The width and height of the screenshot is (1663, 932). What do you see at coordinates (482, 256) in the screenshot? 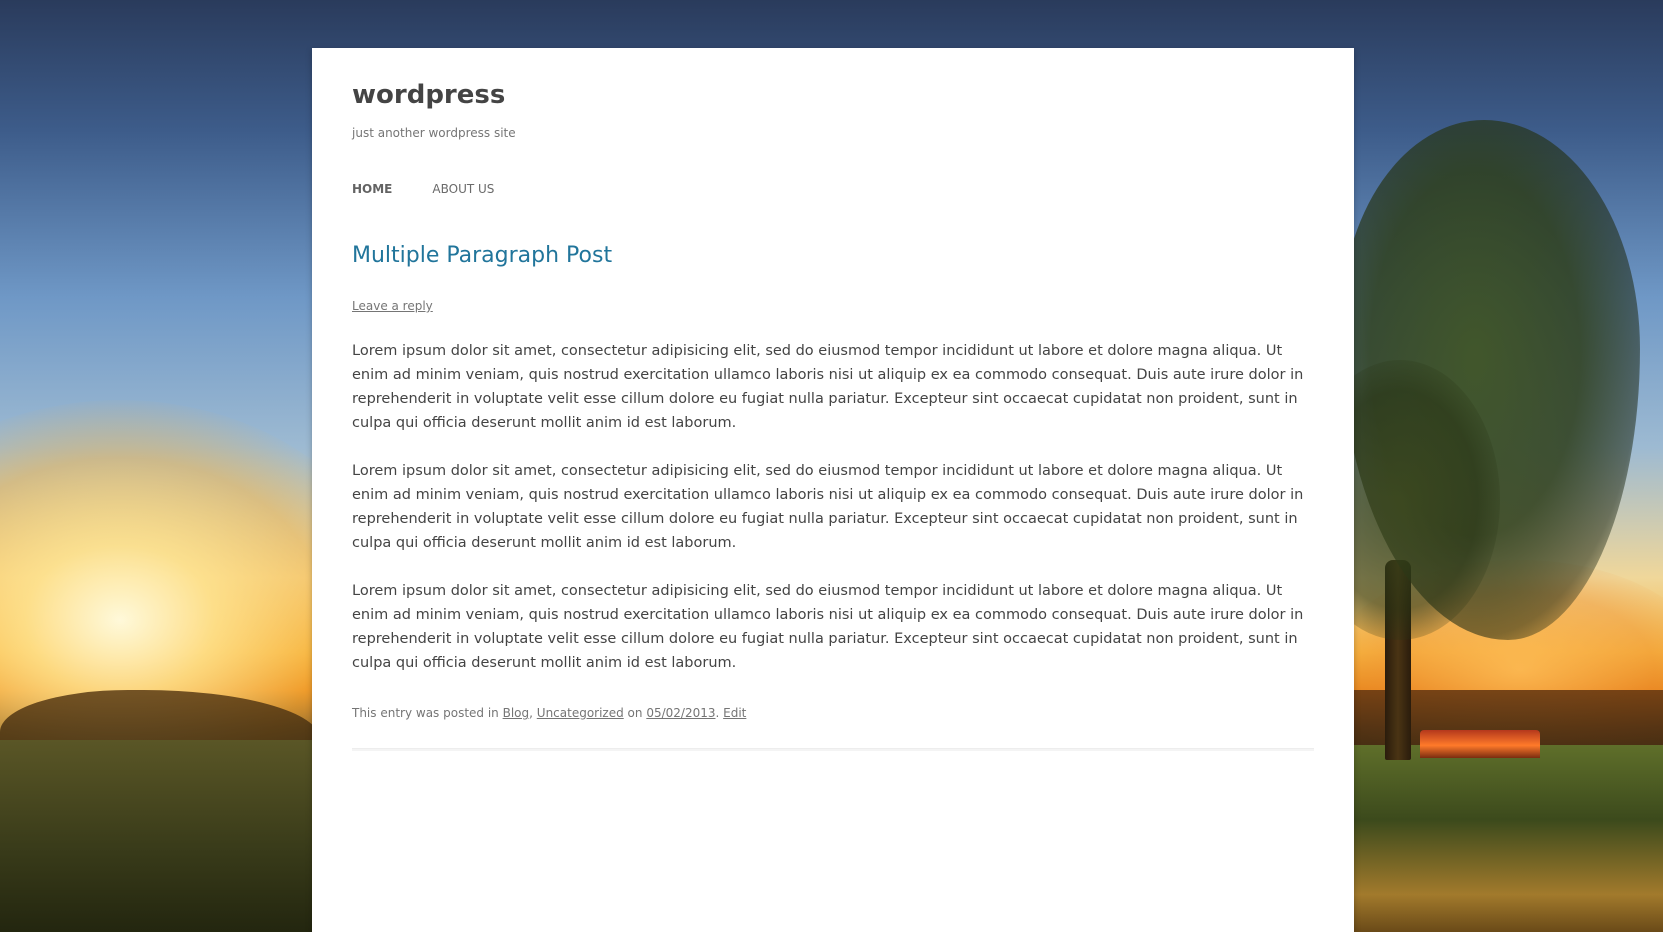
I see `post-title-link: Multiple Paragraph Post` at bounding box center [482, 256].